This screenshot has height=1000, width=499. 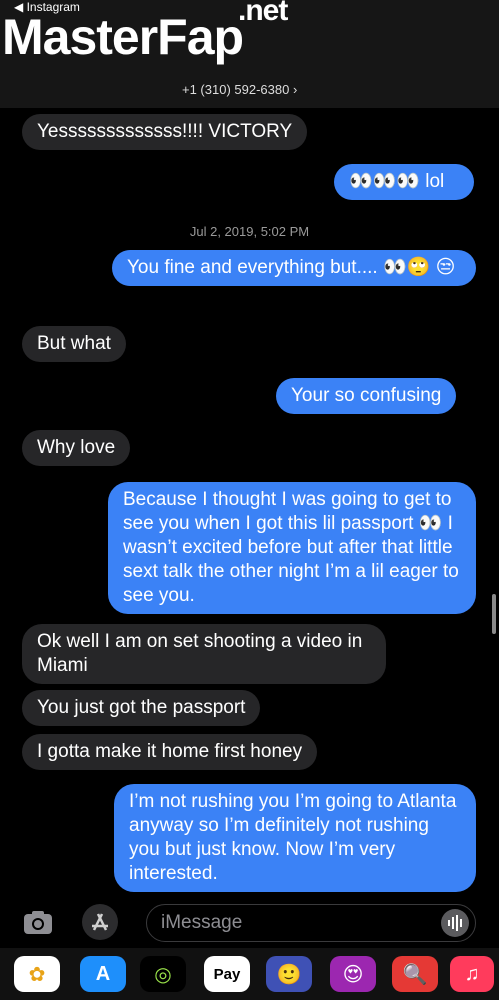 I want to click on app-drawer-icon, so click(x=100, y=922).